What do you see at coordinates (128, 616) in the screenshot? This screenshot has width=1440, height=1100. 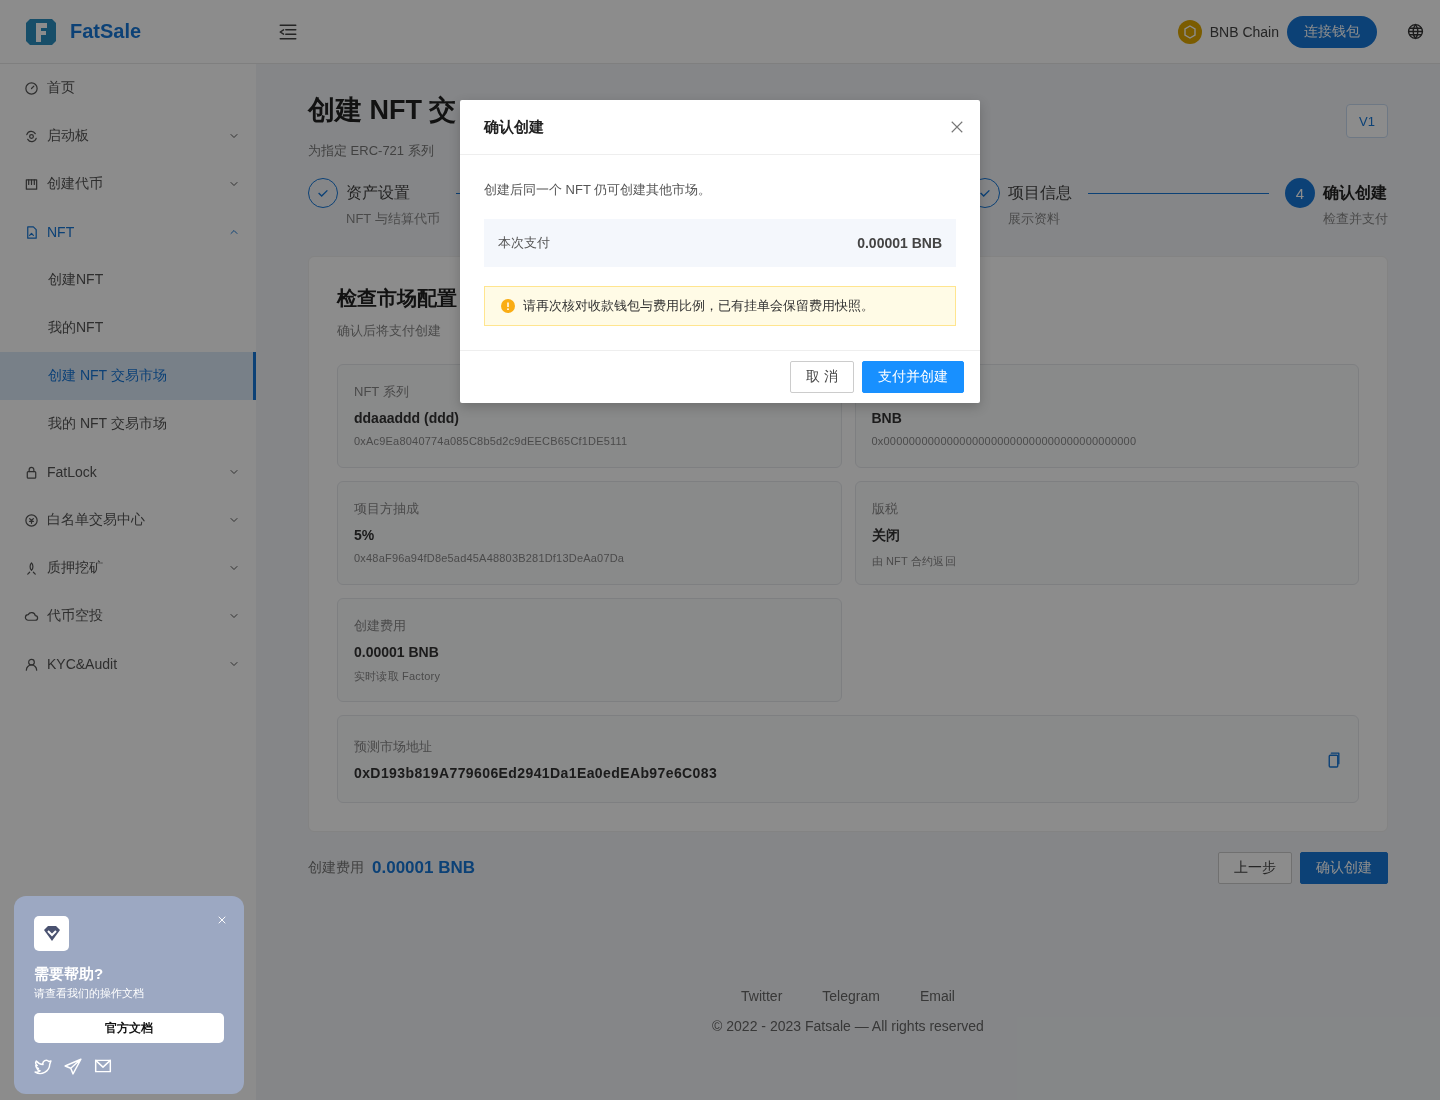 I see `sidebar-item: 代币空投` at bounding box center [128, 616].